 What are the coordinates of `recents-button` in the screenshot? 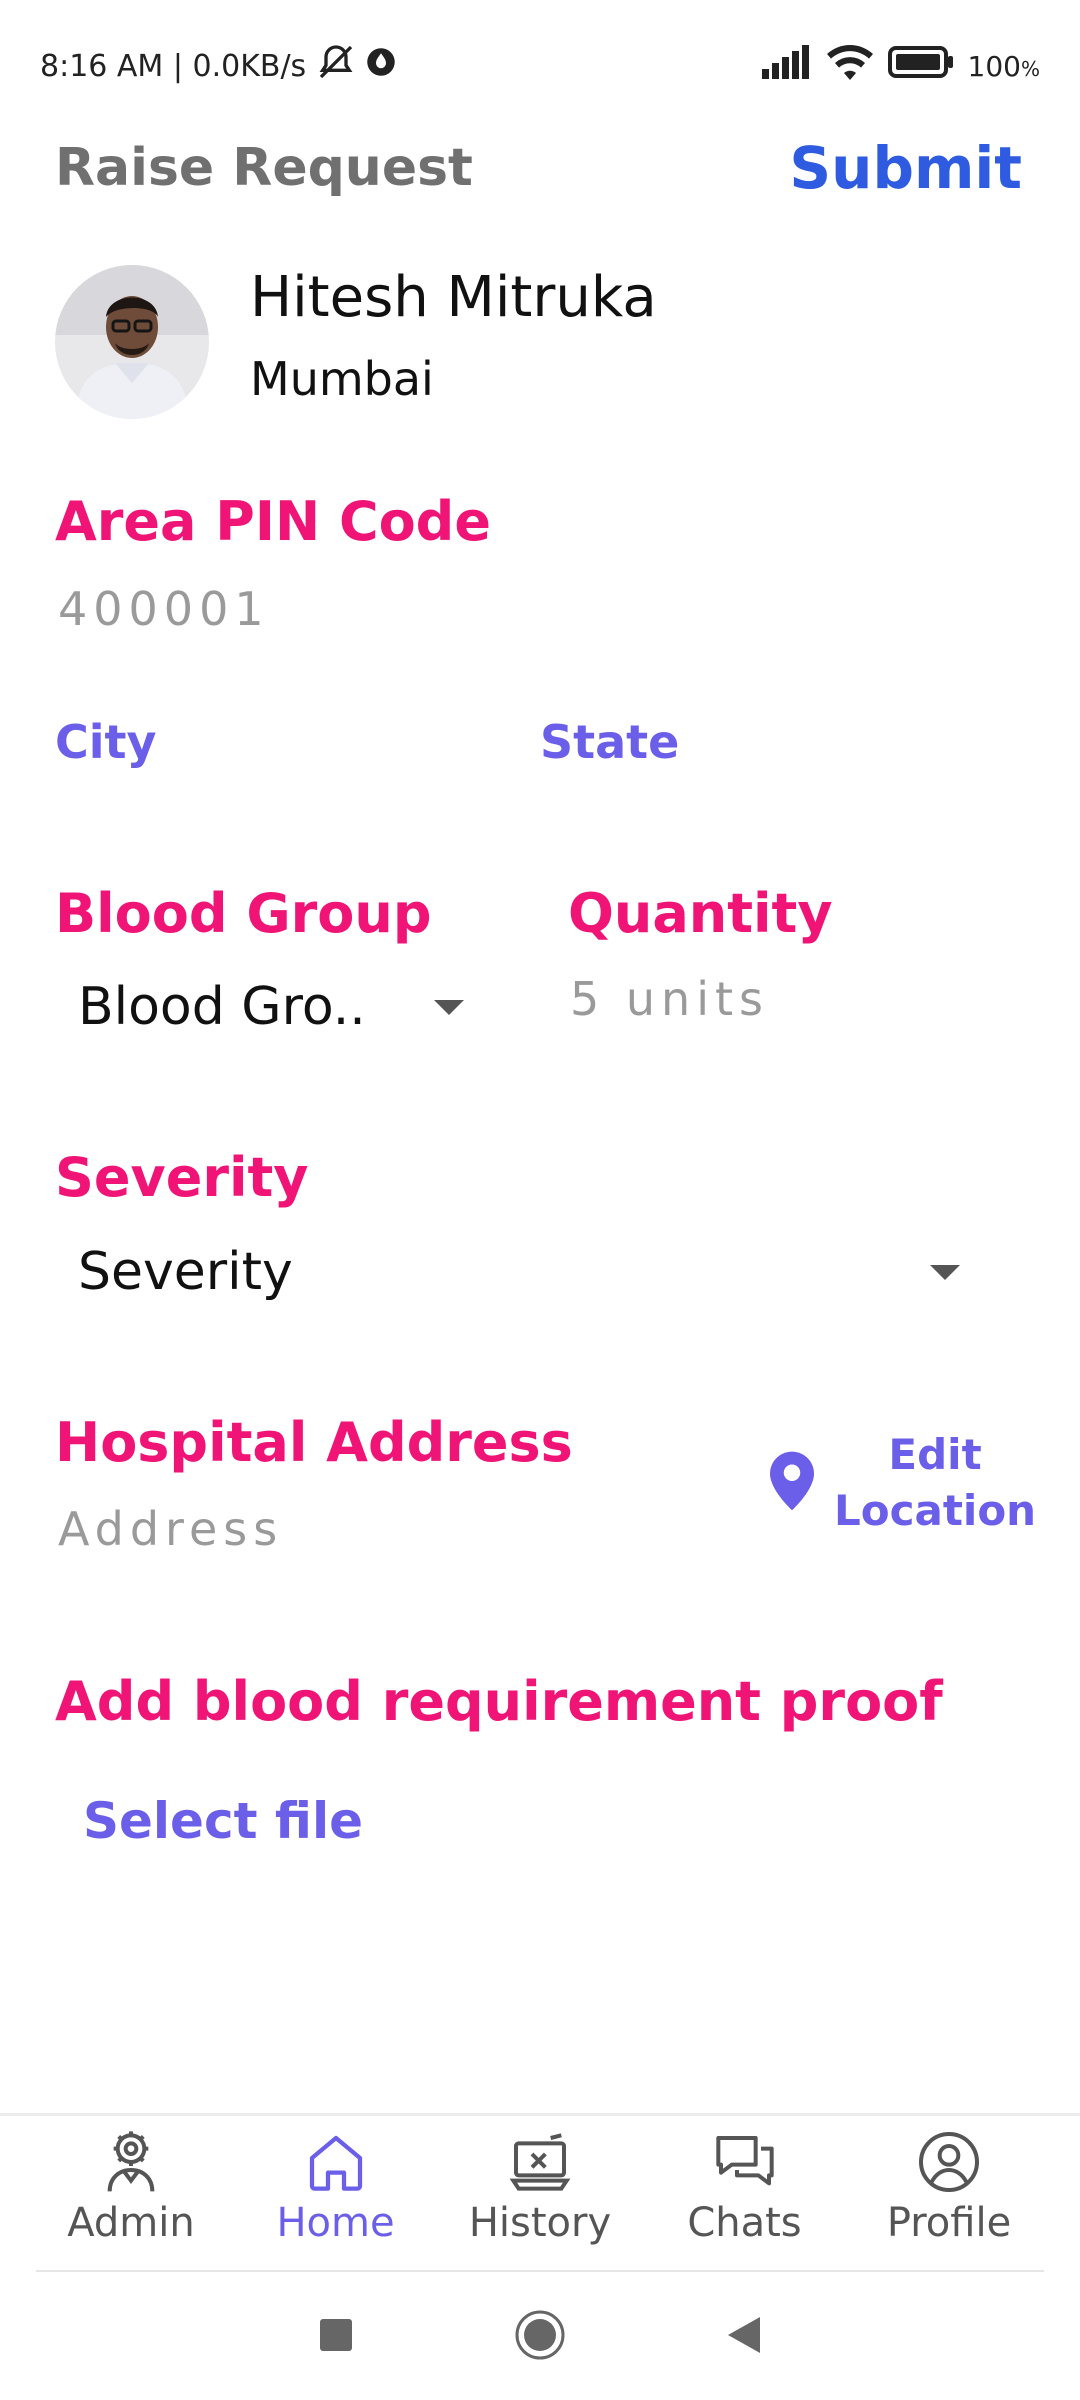 It's located at (336, 2335).